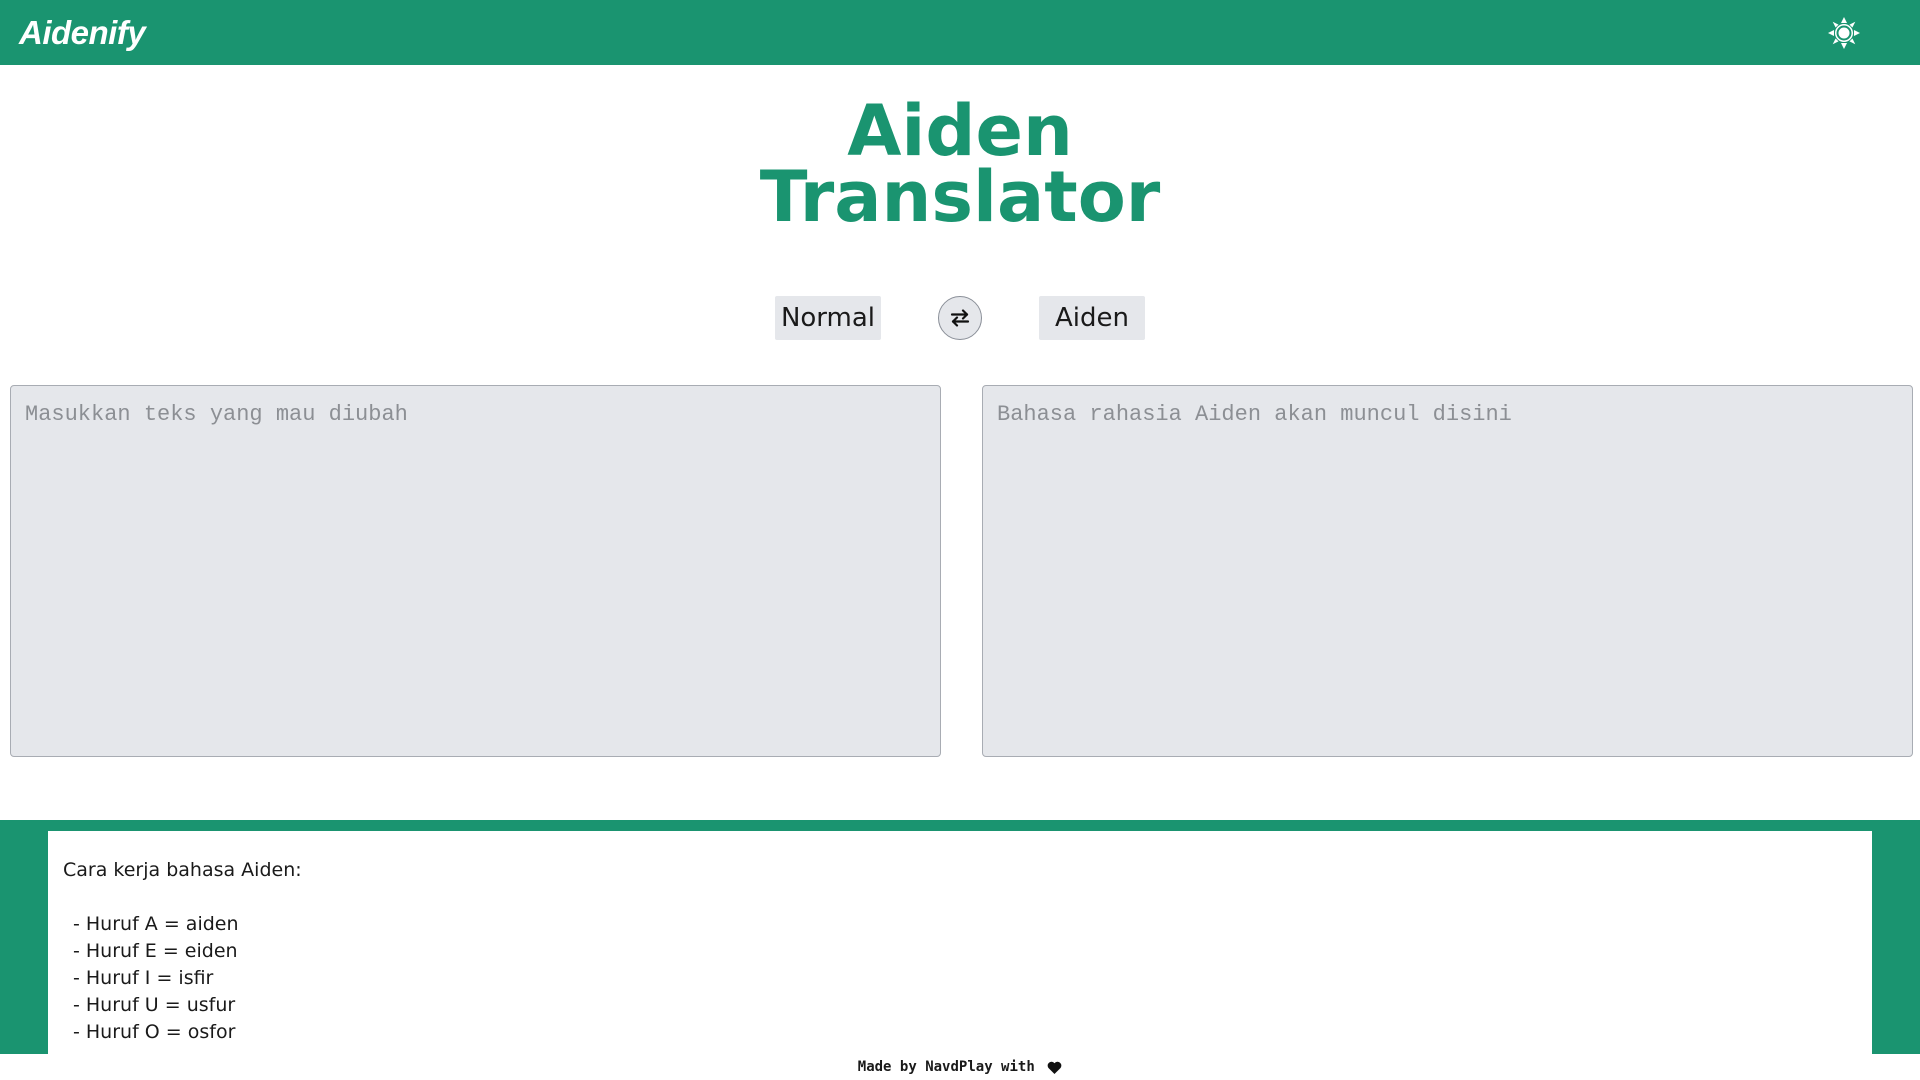  I want to click on info-heading: Cara kerja bahasa Aiden:, so click(182, 870).